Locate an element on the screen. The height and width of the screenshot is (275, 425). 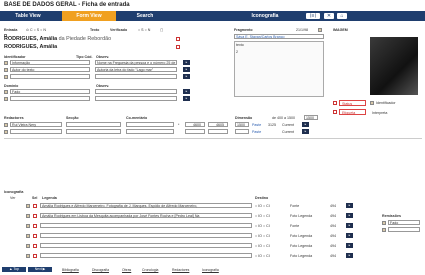
entrada-label: Entrada is located at coordinates (11, 30).